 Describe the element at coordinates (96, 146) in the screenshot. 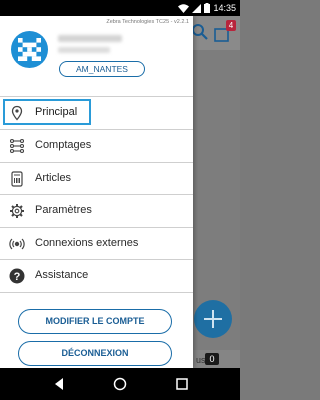

I see `menu-item-comptages: Comptages` at that location.